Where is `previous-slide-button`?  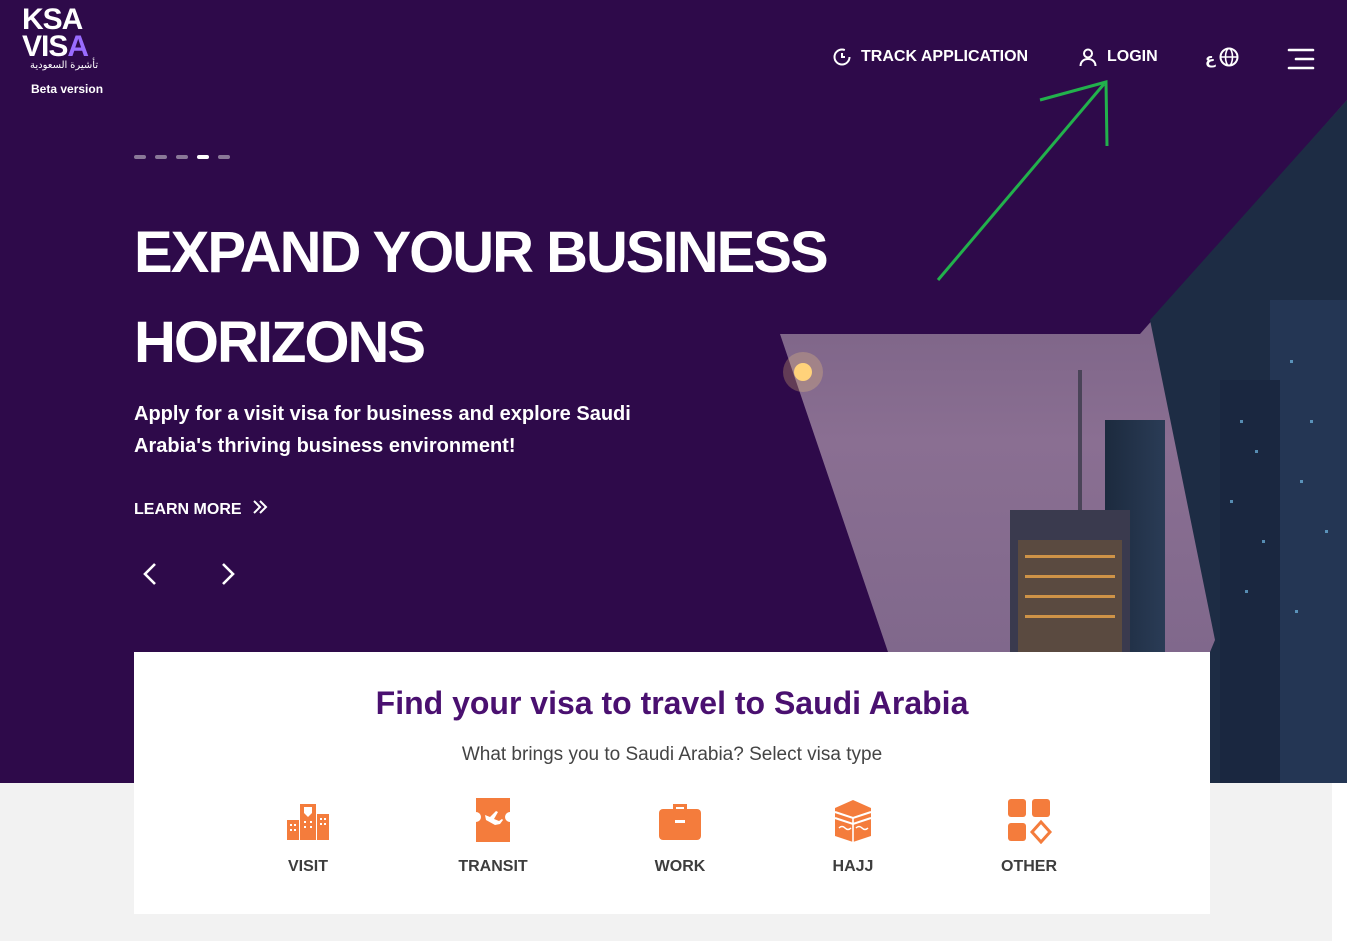
previous-slide-button is located at coordinates (152, 574).